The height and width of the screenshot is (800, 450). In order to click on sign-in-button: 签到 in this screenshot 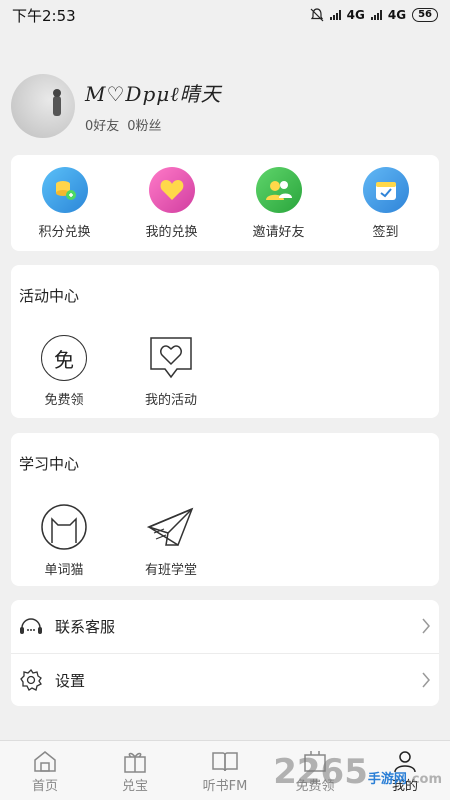, I will do `click(386, 203)`.